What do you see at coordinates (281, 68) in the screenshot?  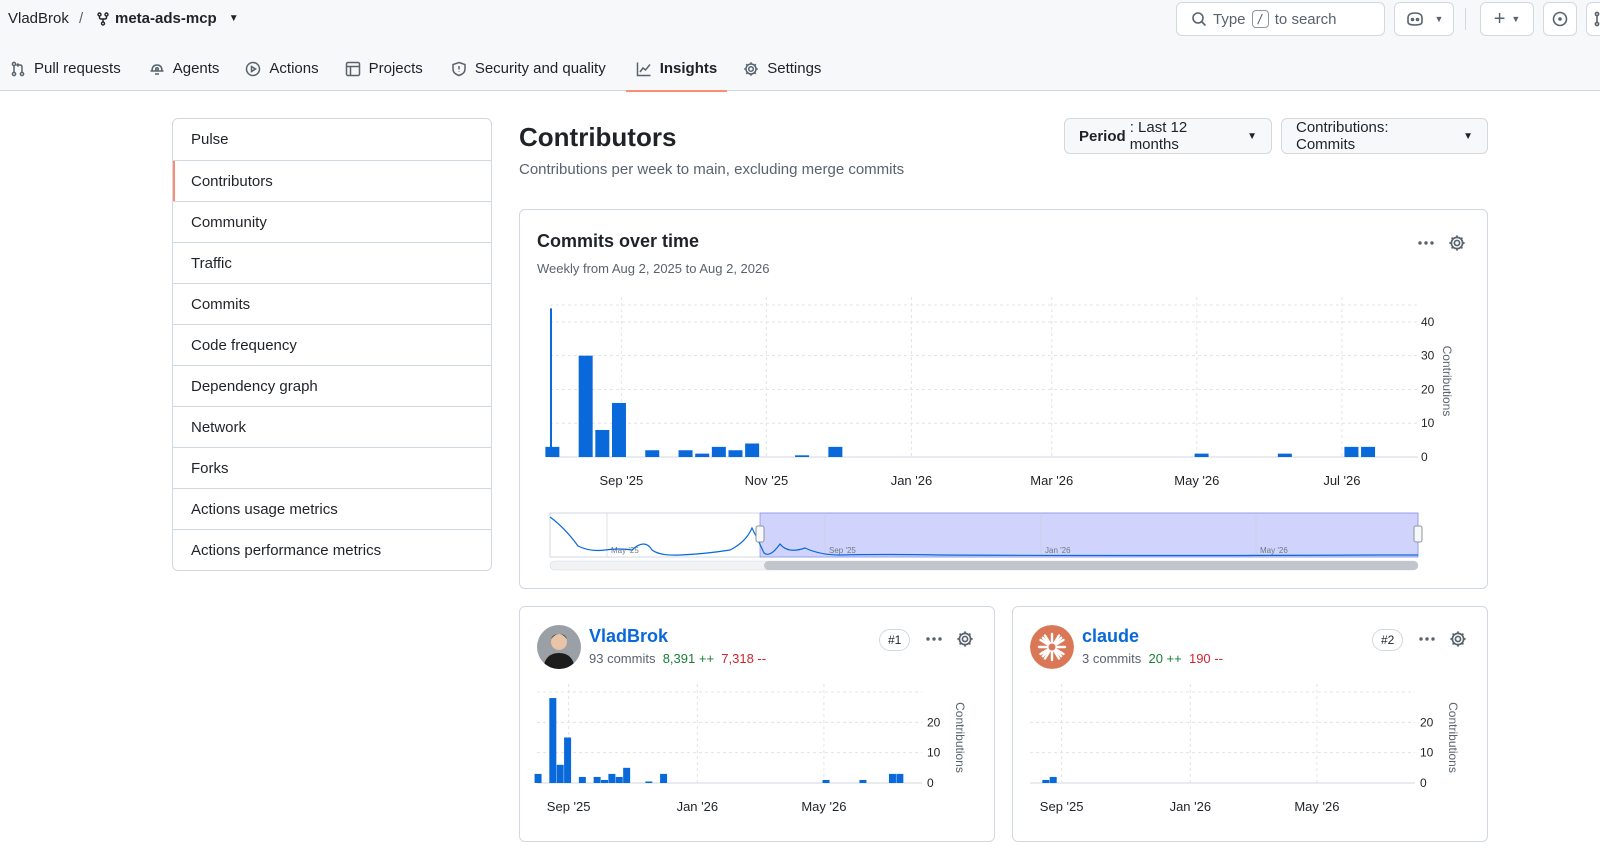 I see `tab-actions: Actions` at bounding box center [281, 68].